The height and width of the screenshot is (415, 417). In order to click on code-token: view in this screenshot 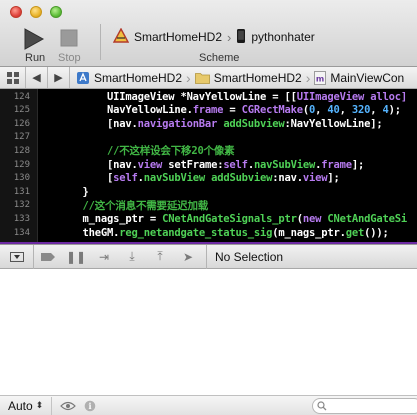, I will do `click(315, 178)`.